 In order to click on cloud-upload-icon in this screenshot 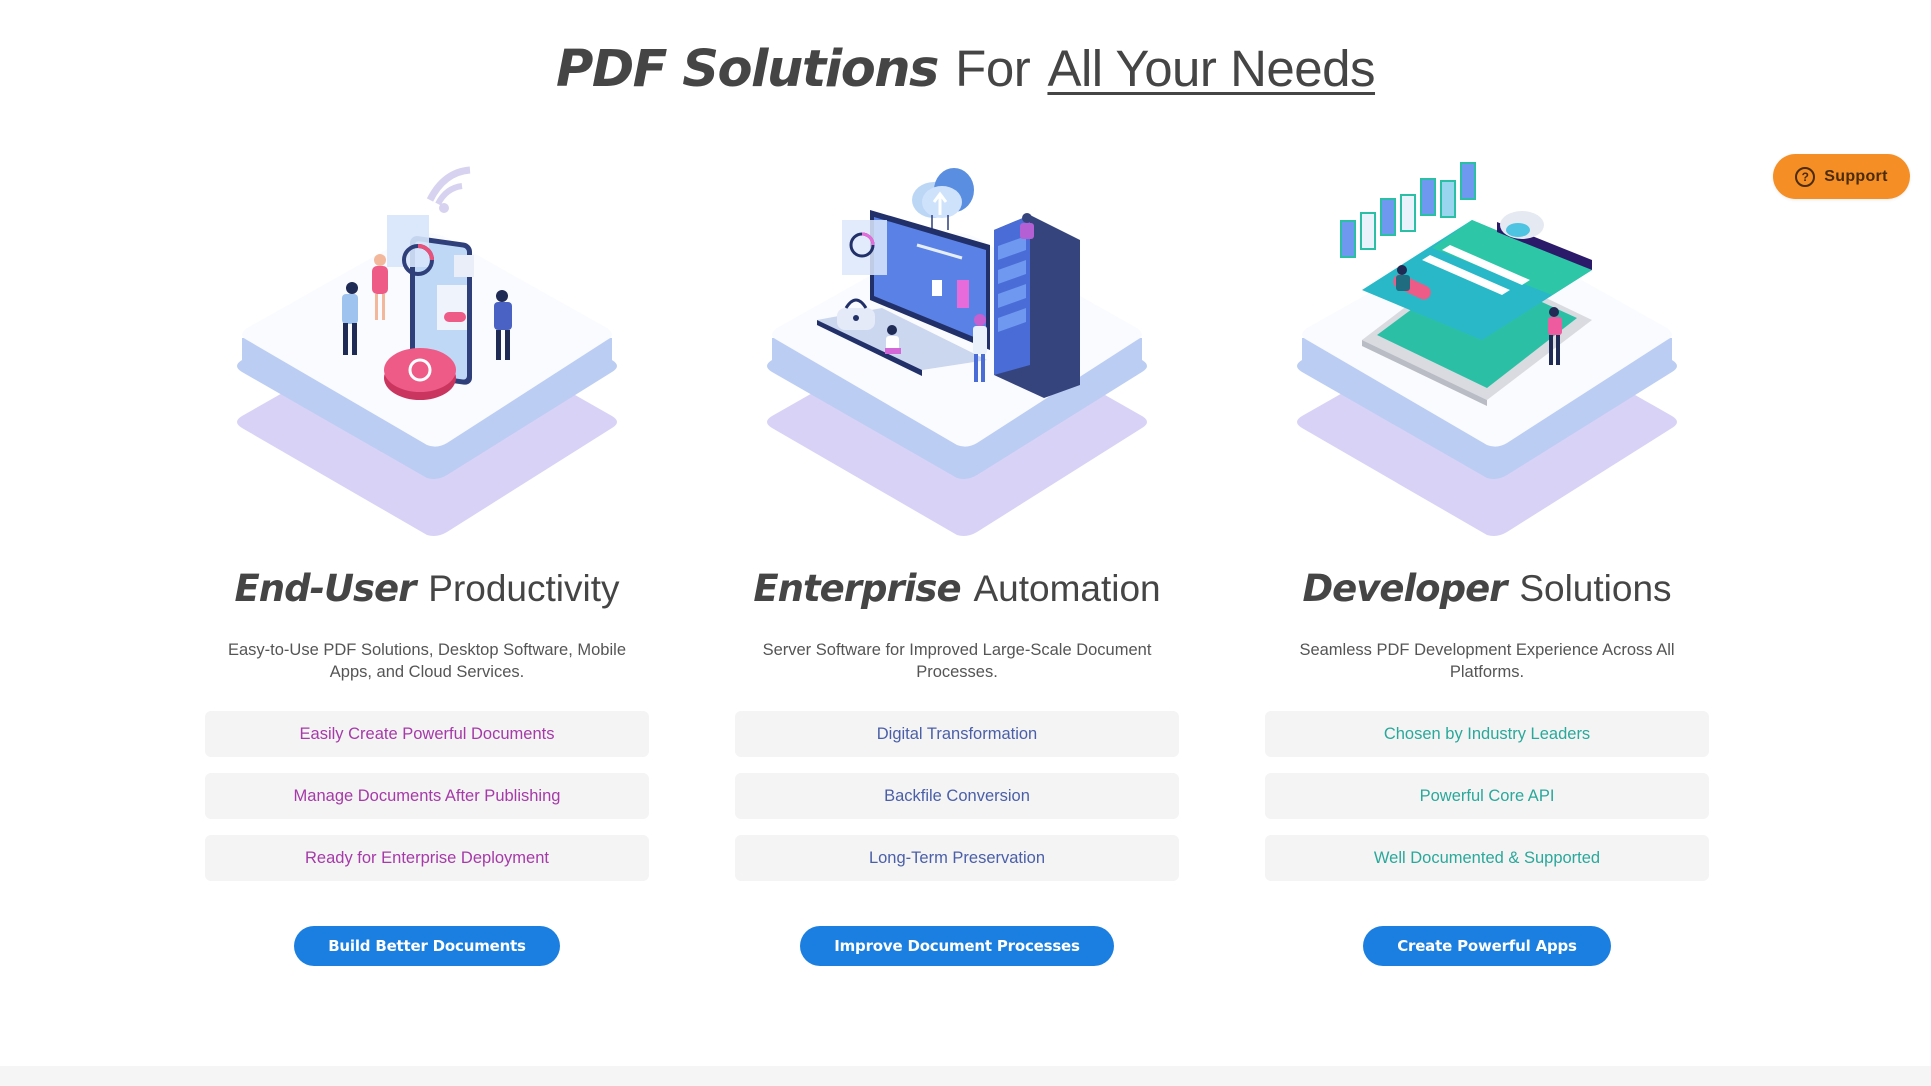, I will do `click(943, 199)`.